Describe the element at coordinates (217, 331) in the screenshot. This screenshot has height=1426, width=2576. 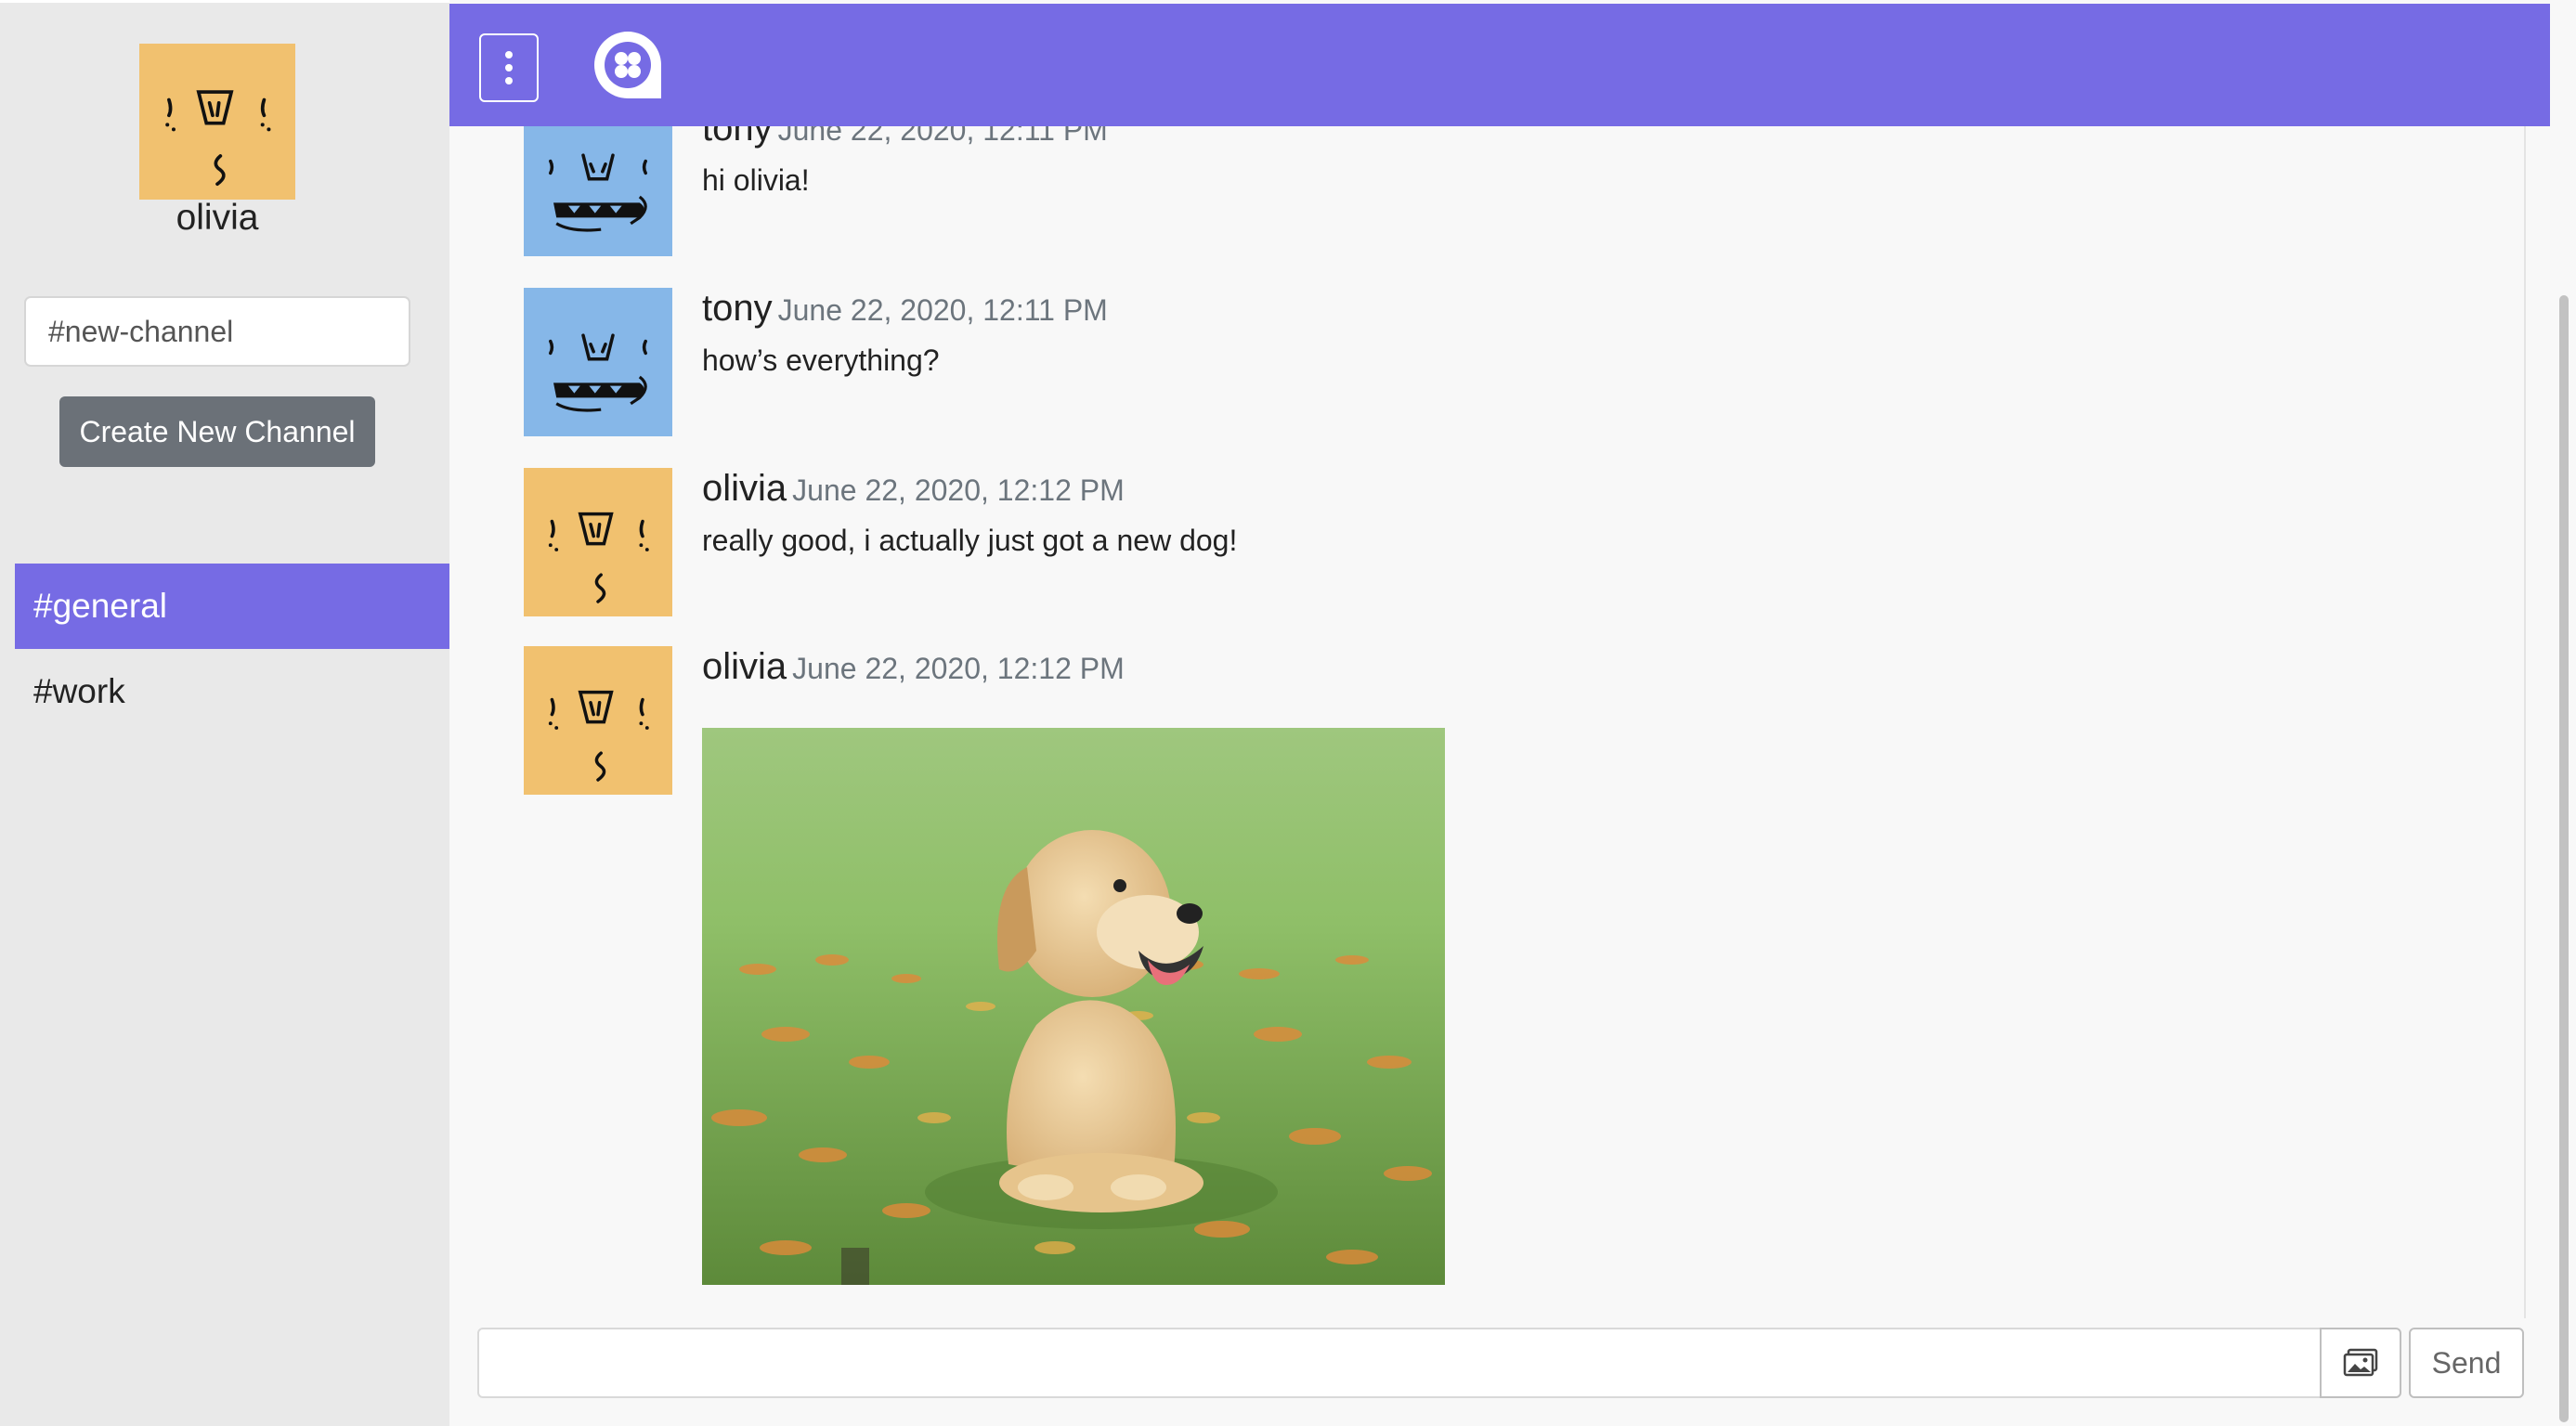
I see `new-channel-input` at that location.